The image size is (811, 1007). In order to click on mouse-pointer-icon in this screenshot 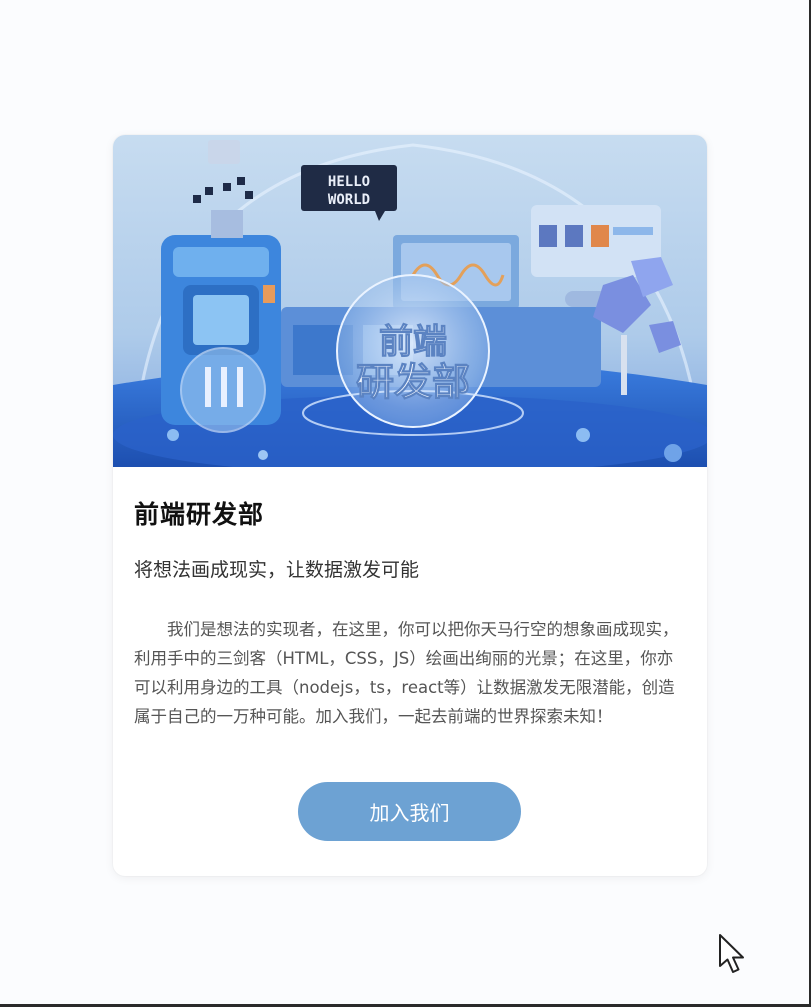, I will do `click(731, 953)`.